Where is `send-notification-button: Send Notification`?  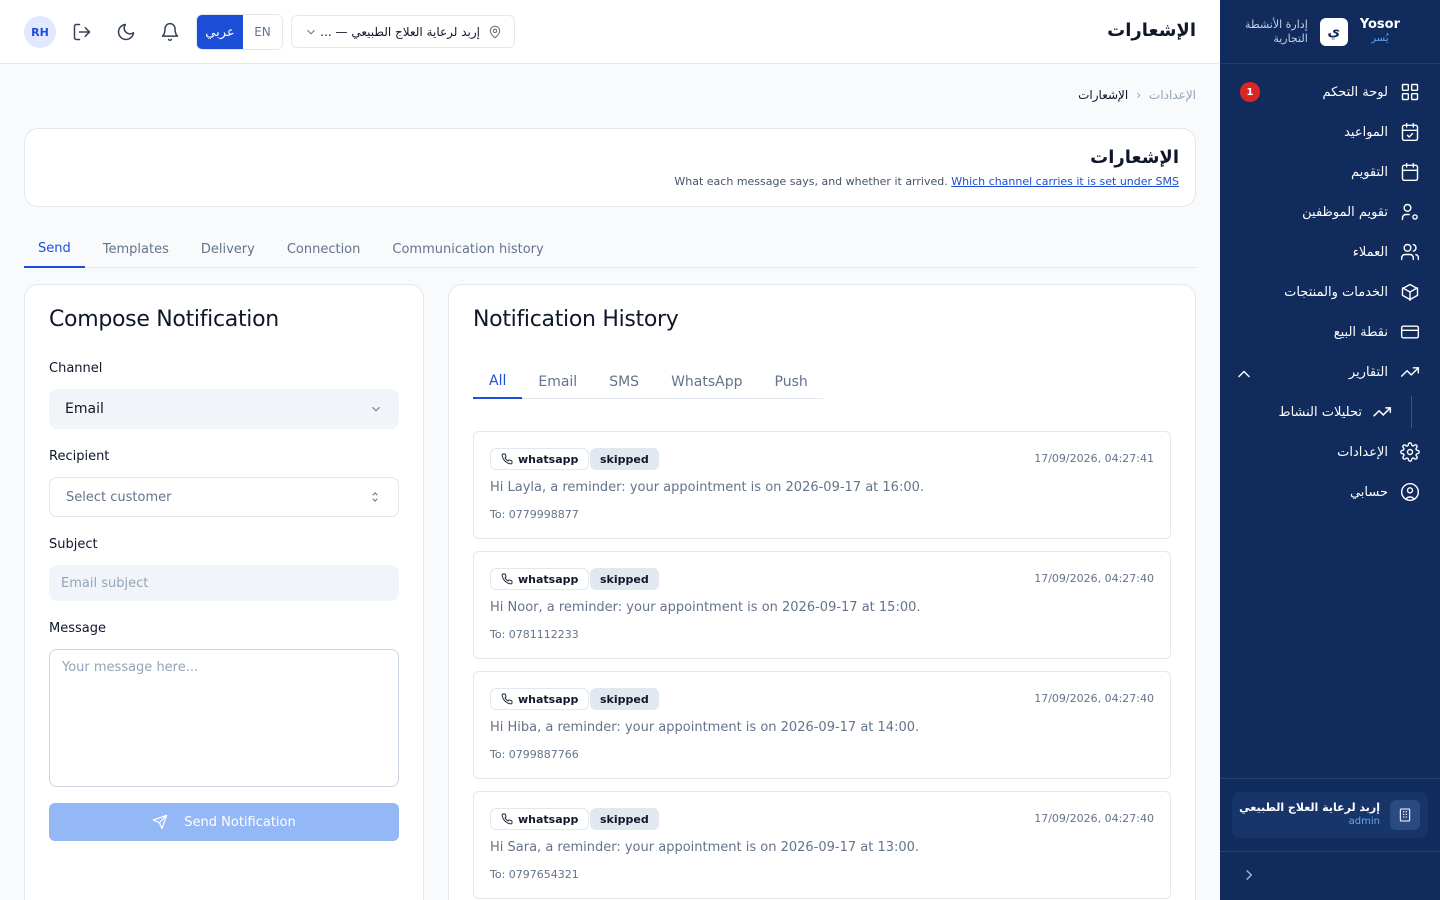 send-notification-button: Send Notification is located at coordinates (224, 822).